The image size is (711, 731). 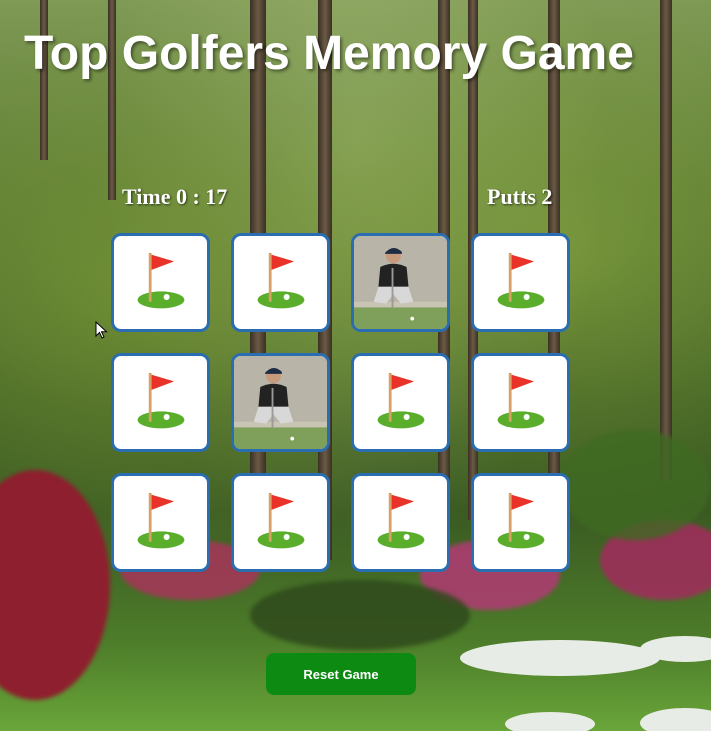 What do you see at coordinates (341, 674) in the screenshot?
I see `reset-game-button: Reset Game` at bounding box center [341, 674].